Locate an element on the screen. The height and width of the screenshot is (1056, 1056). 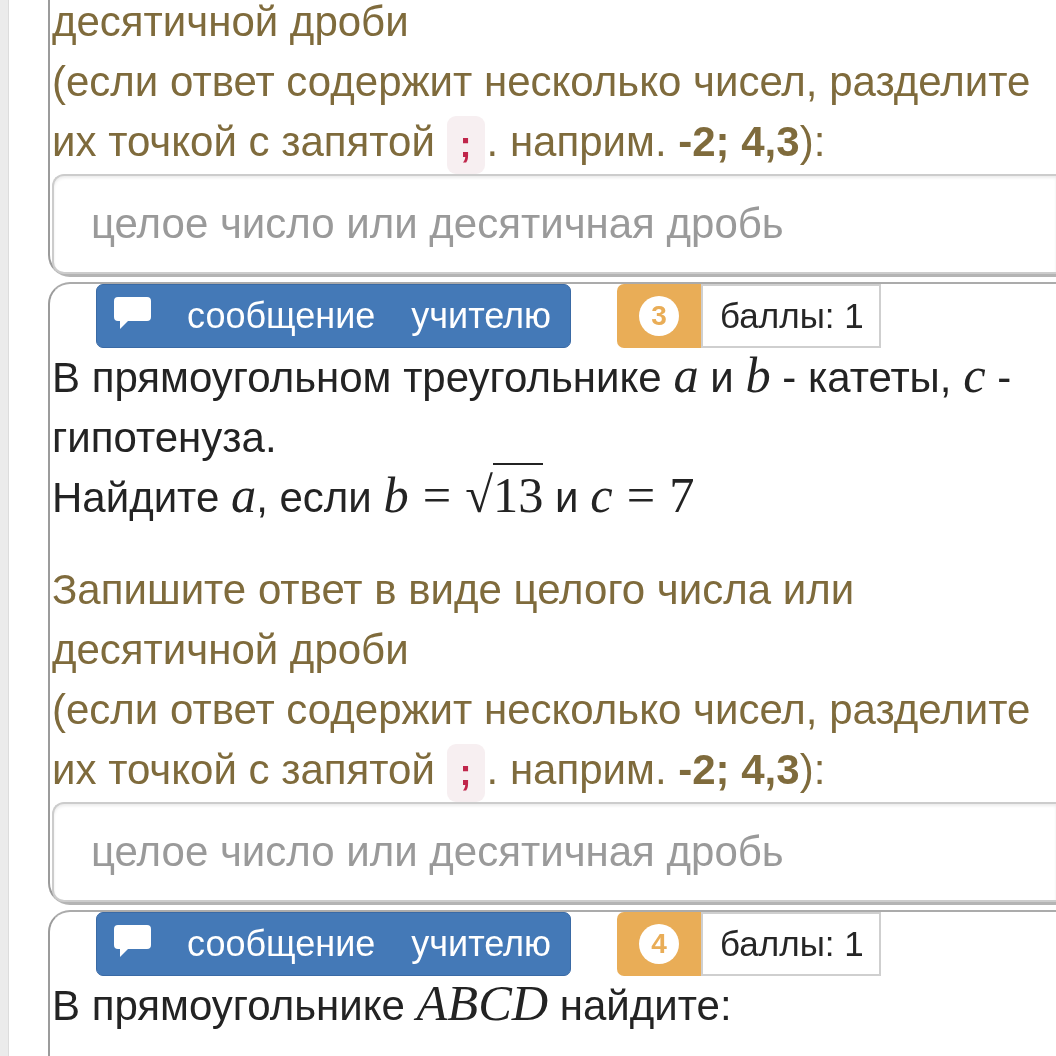
question-text: В прямоугольном треугольнике a и b - катеты, c - гипотенуза. is located at coordinates (532, 405).